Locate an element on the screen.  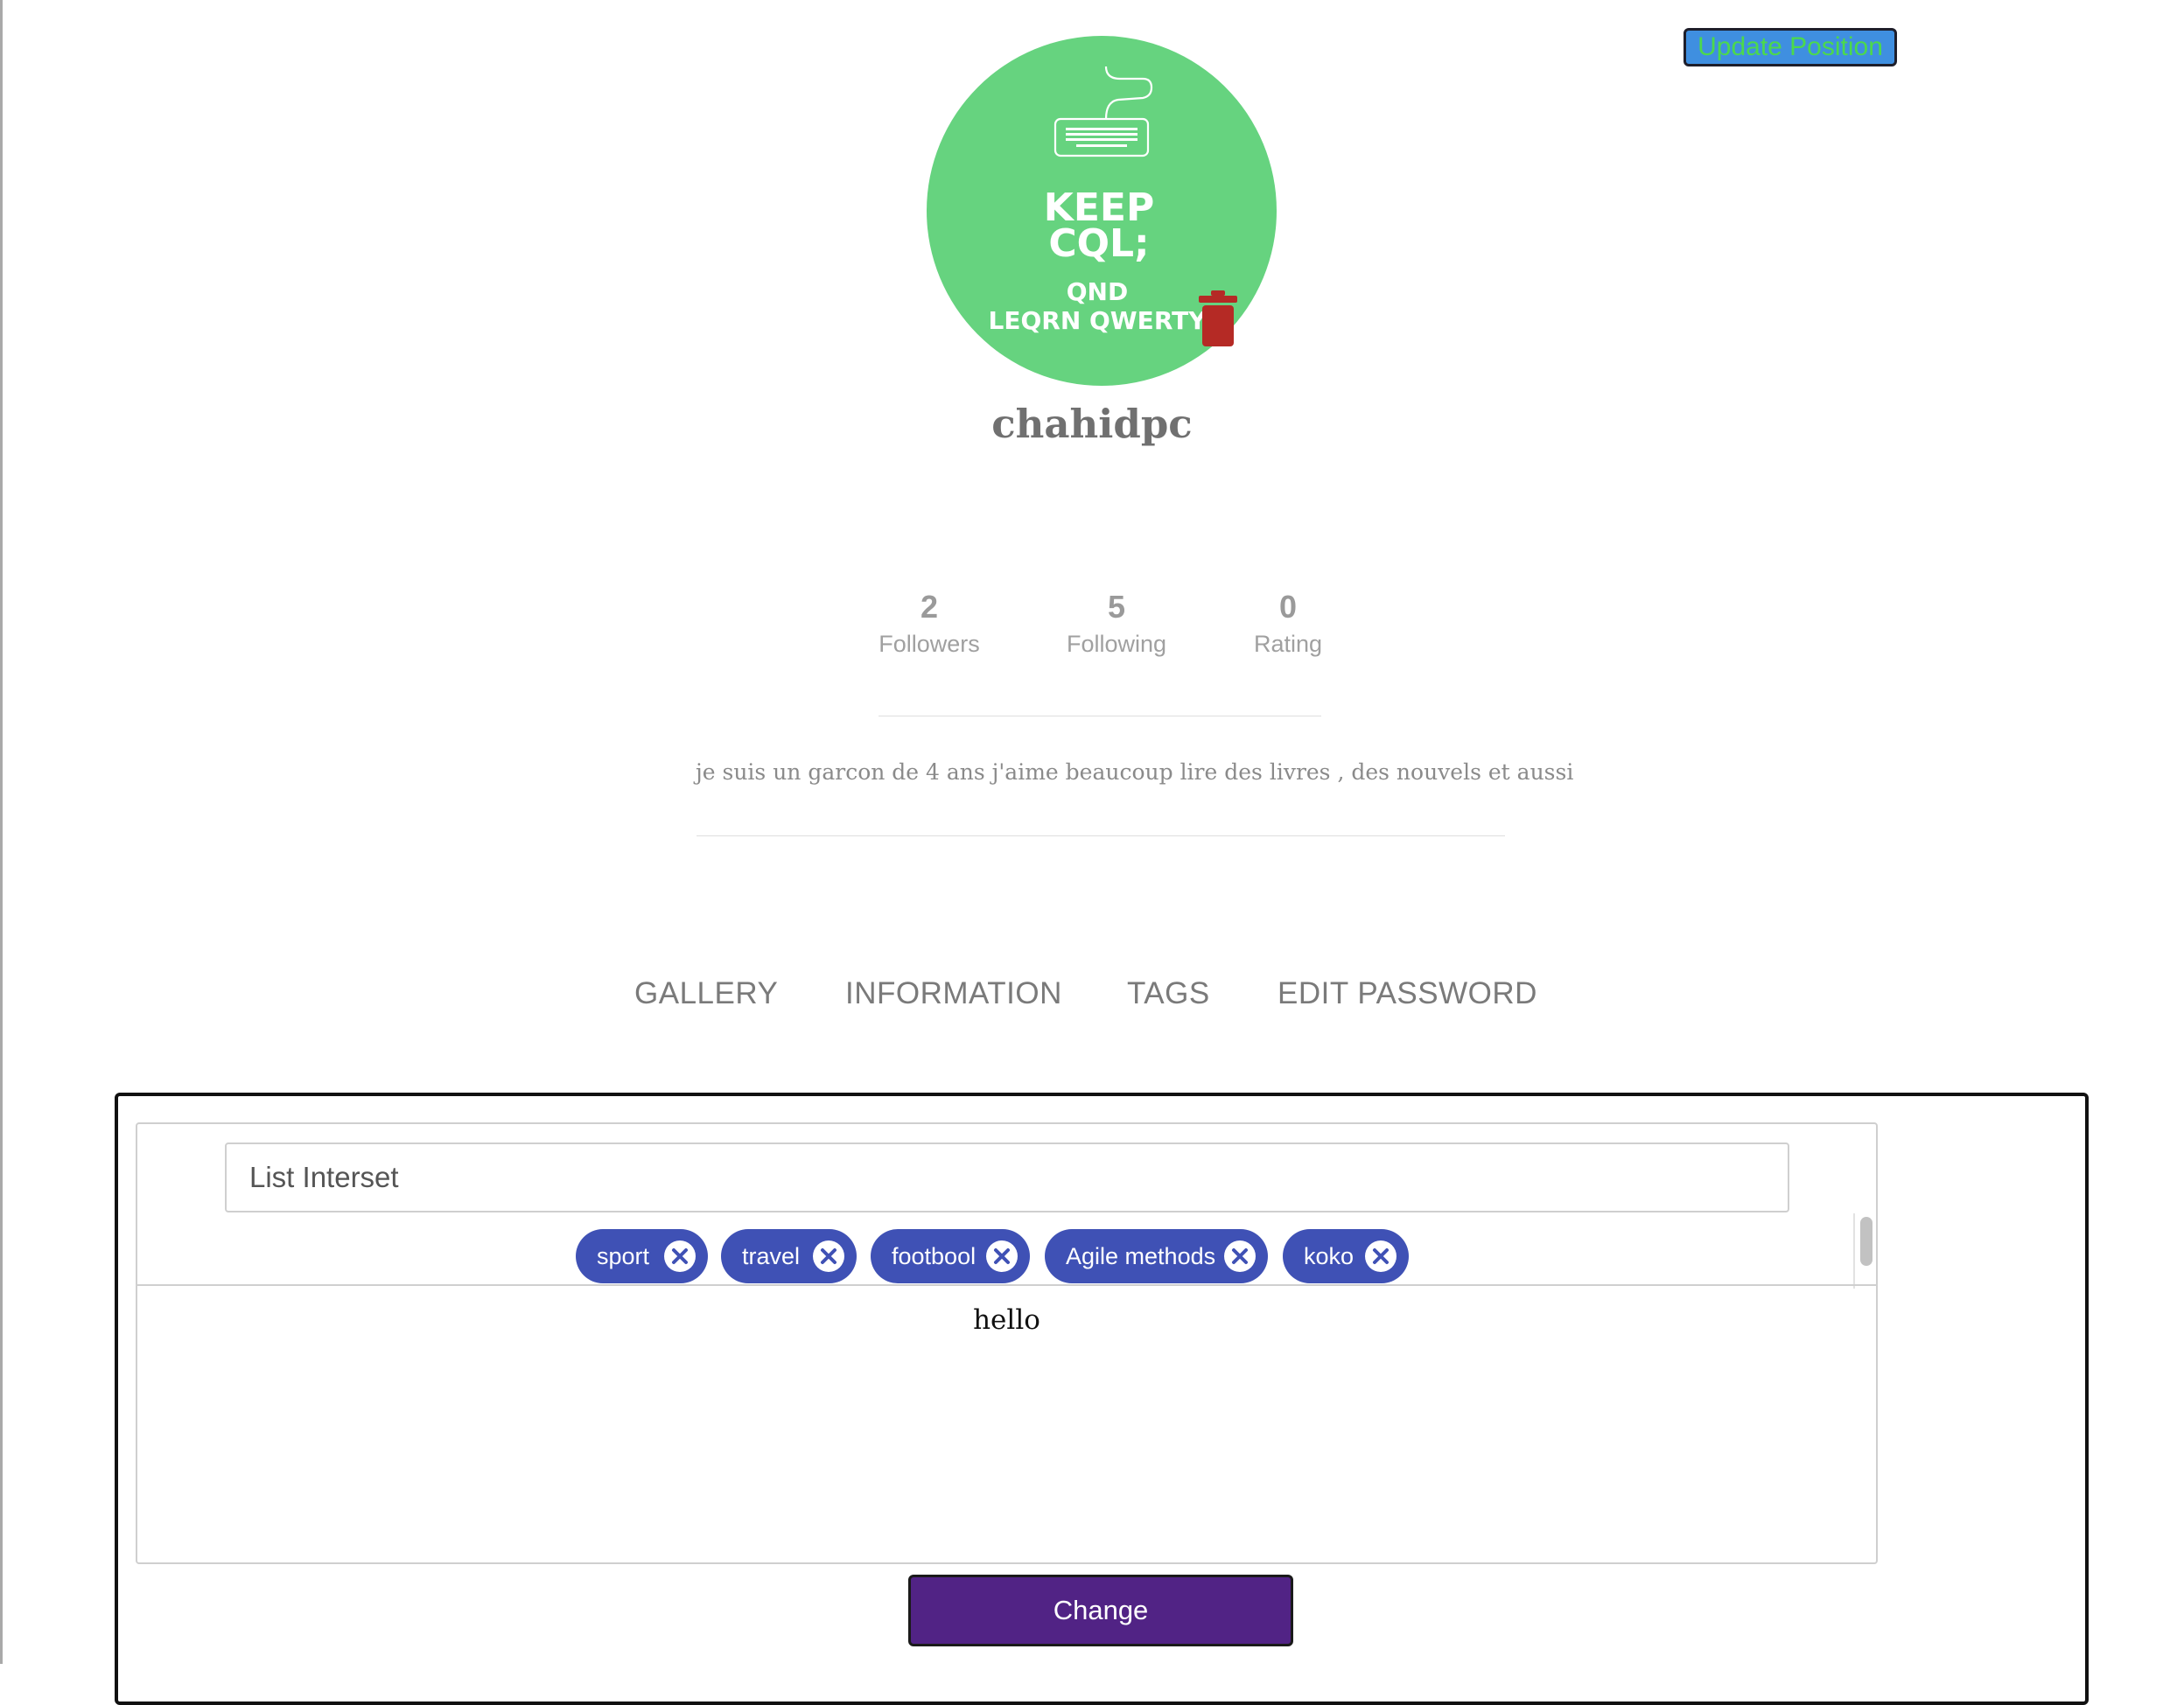
stat-rating: 0 Rating is located at coordinates (1288, 621).